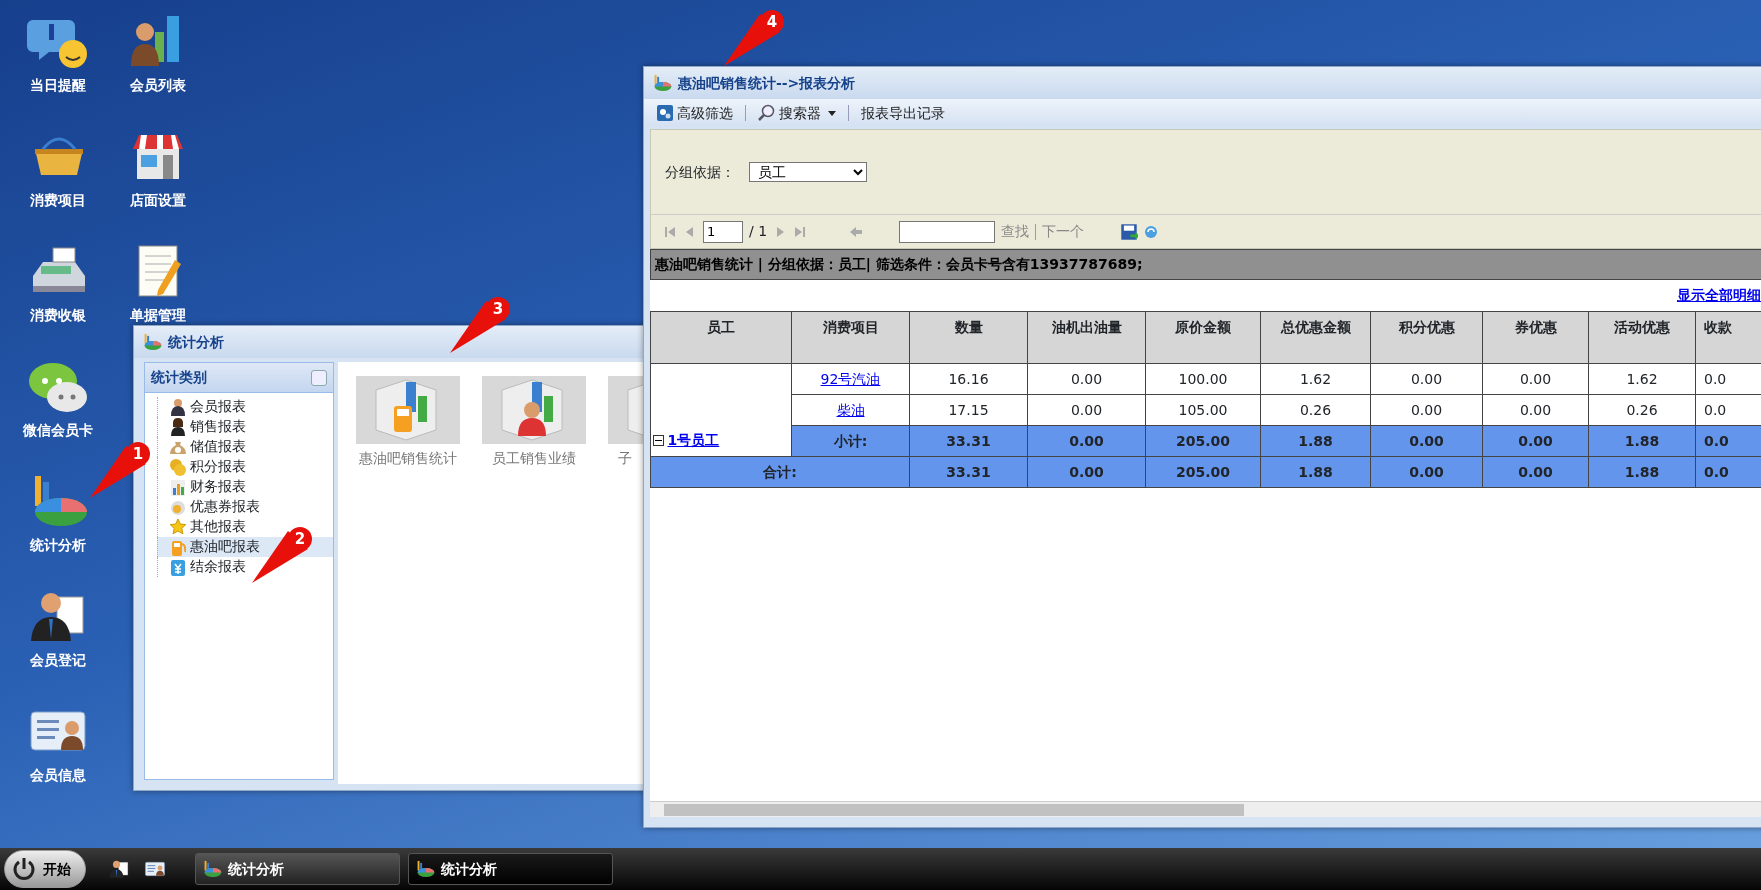 The width and height of the screenshot is (1761, 890). What do you see at coordinates (968, 410) in the screenshot?
I see `table-cell: 17.15` at bounding box center [968, 410].